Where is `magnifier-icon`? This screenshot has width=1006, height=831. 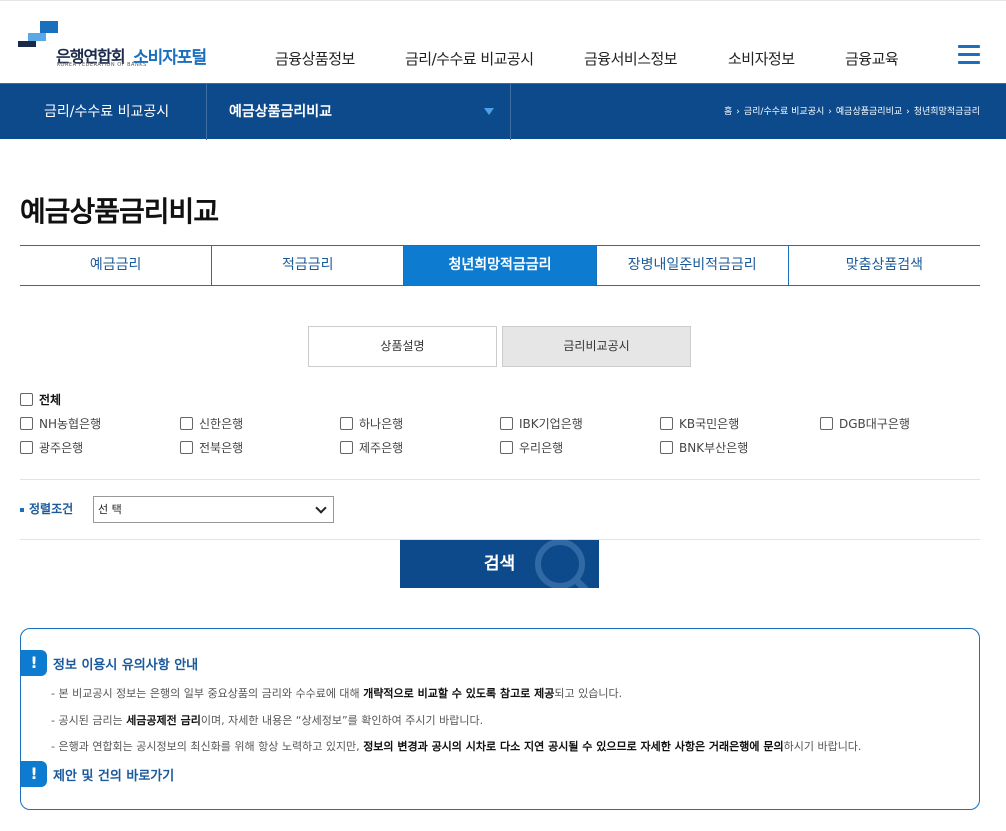
magnifier-icon is located at coordinates (562, 564).